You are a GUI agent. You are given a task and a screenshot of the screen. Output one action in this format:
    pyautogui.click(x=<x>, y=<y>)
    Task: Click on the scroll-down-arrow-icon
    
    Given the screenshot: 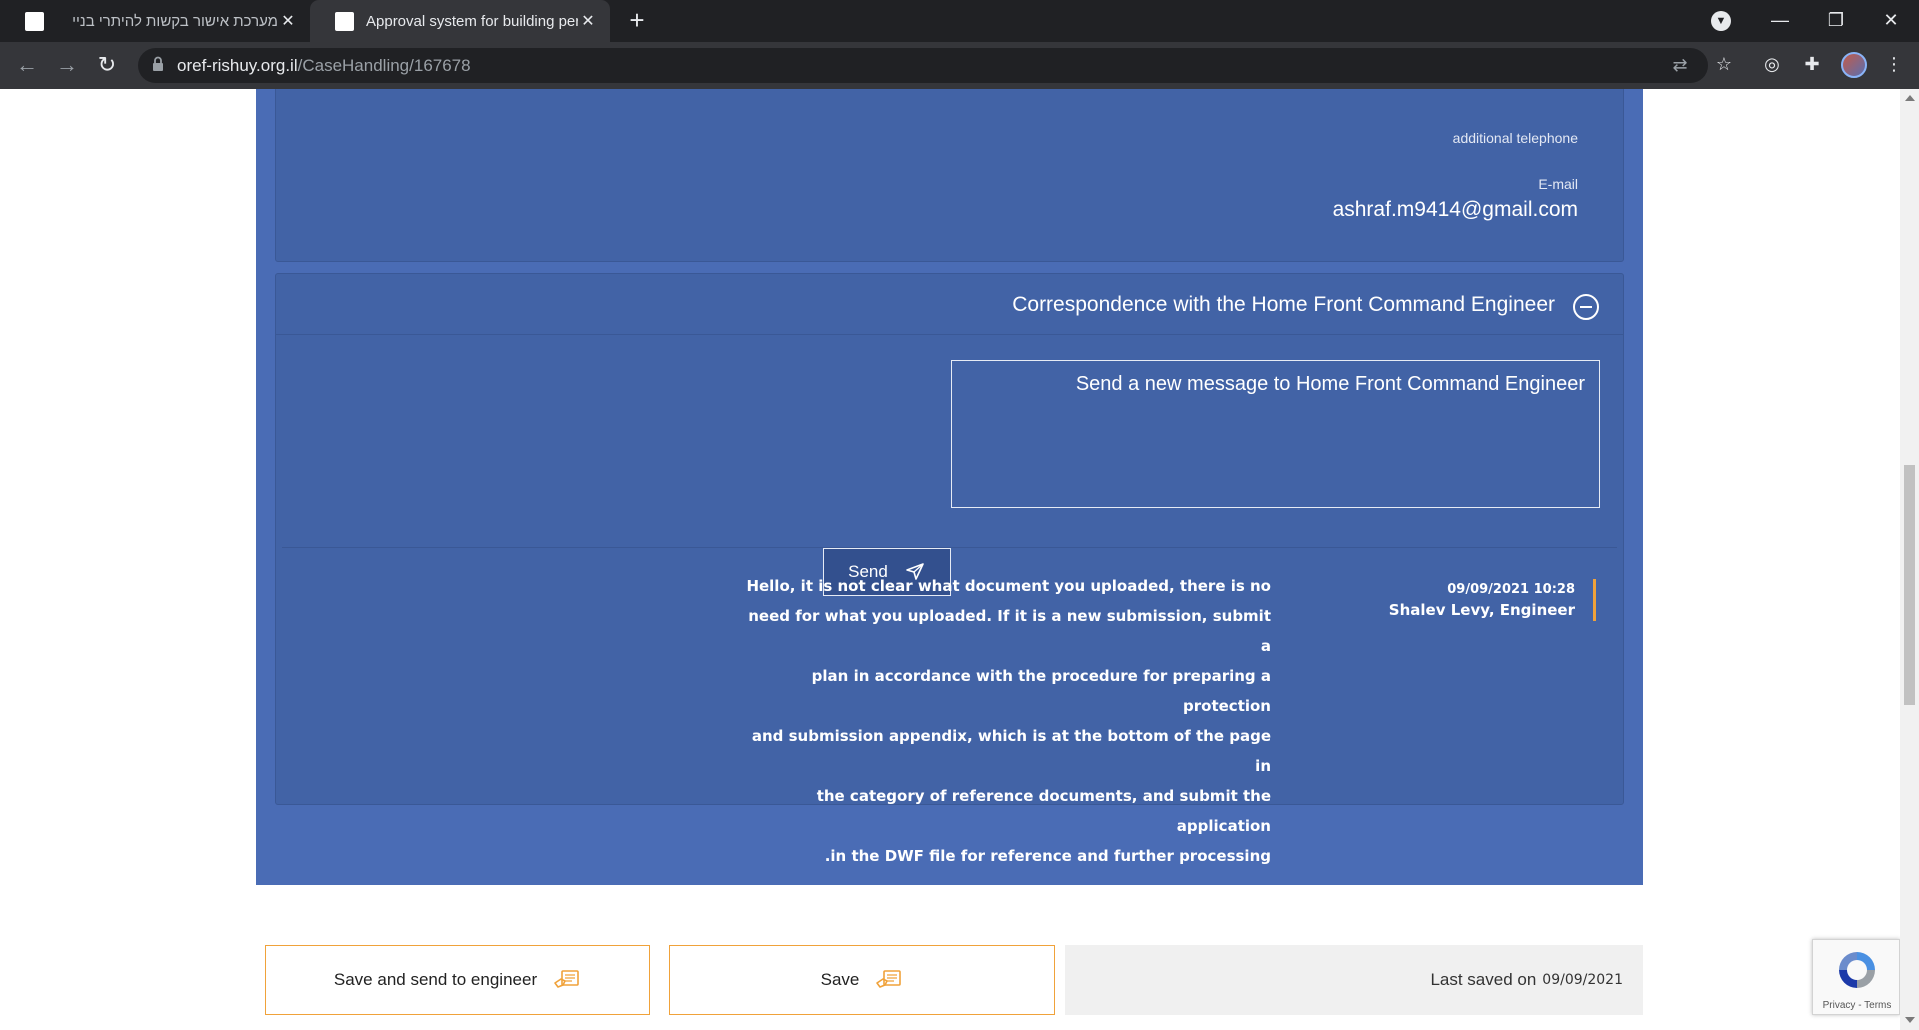 What is the action you would take?
    pyautogui.click(x=1910, y=1020)
    